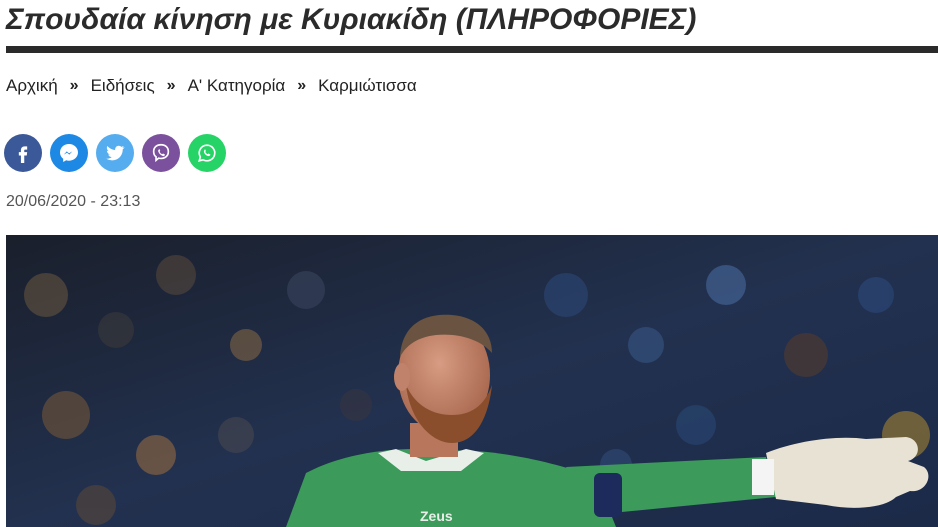 This screenshot has width=938, height=527. I want to click on twitter-icon, so click(115, 153).